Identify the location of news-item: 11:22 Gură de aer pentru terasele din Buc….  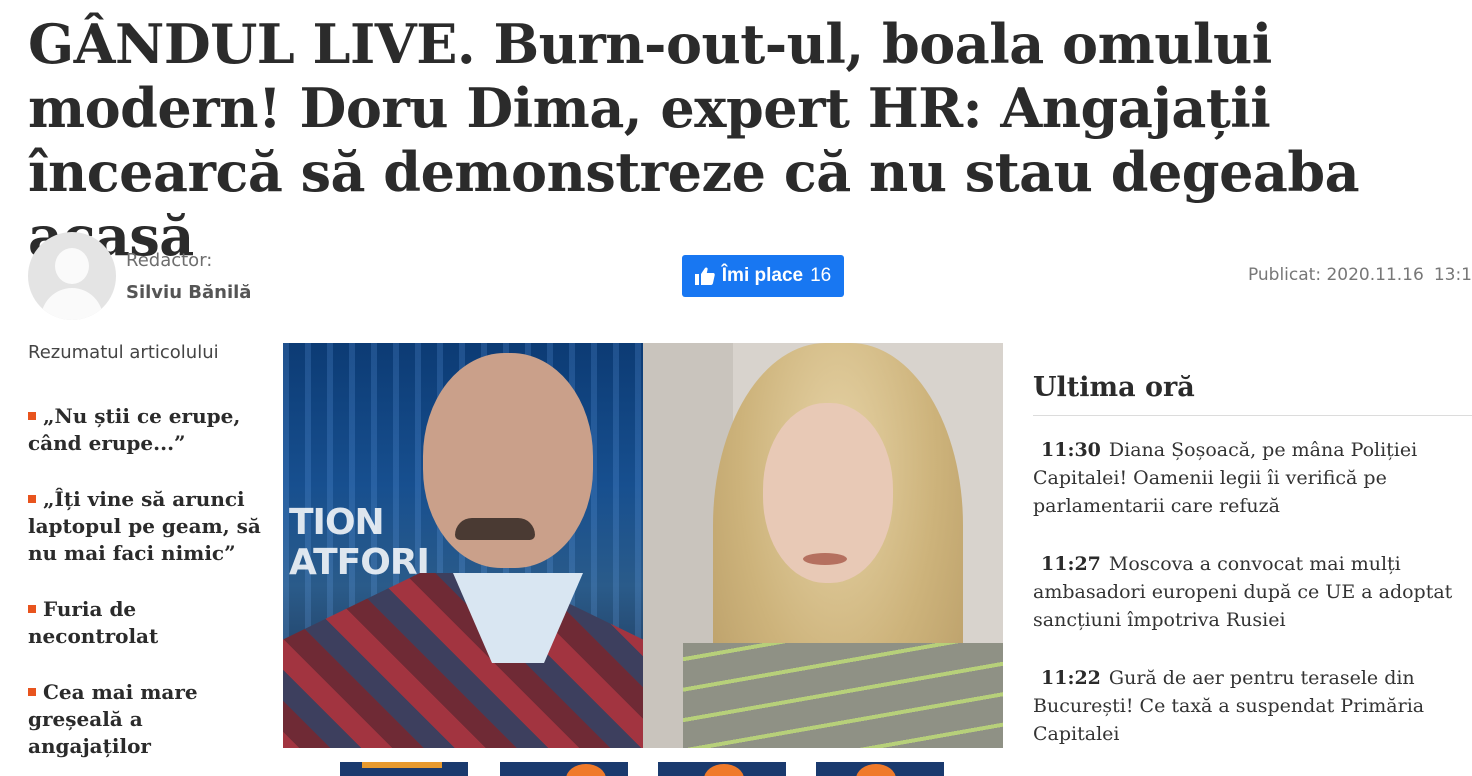
(1252, 706).